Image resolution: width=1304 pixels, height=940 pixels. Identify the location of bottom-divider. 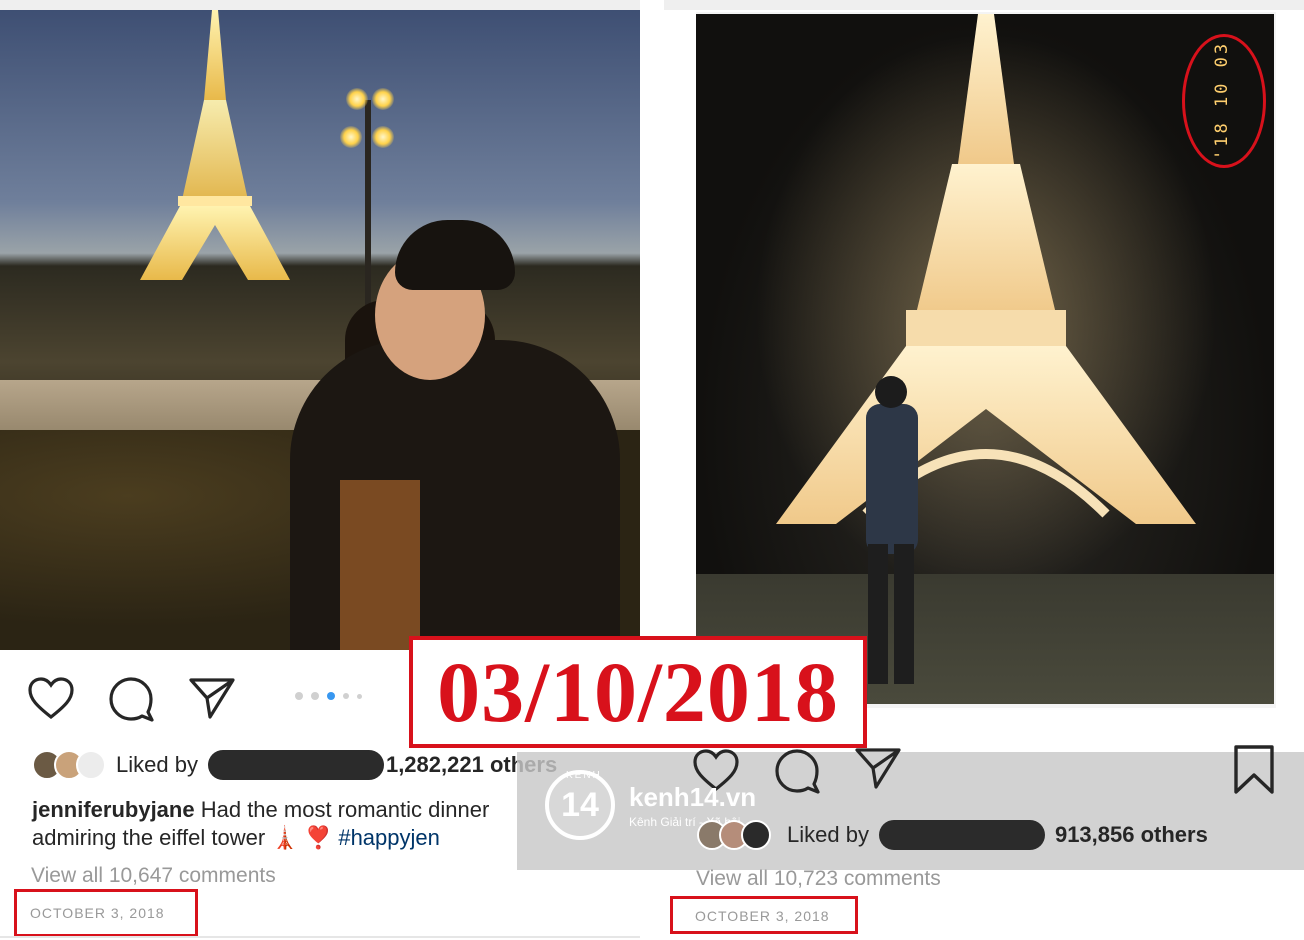
(320, 937).